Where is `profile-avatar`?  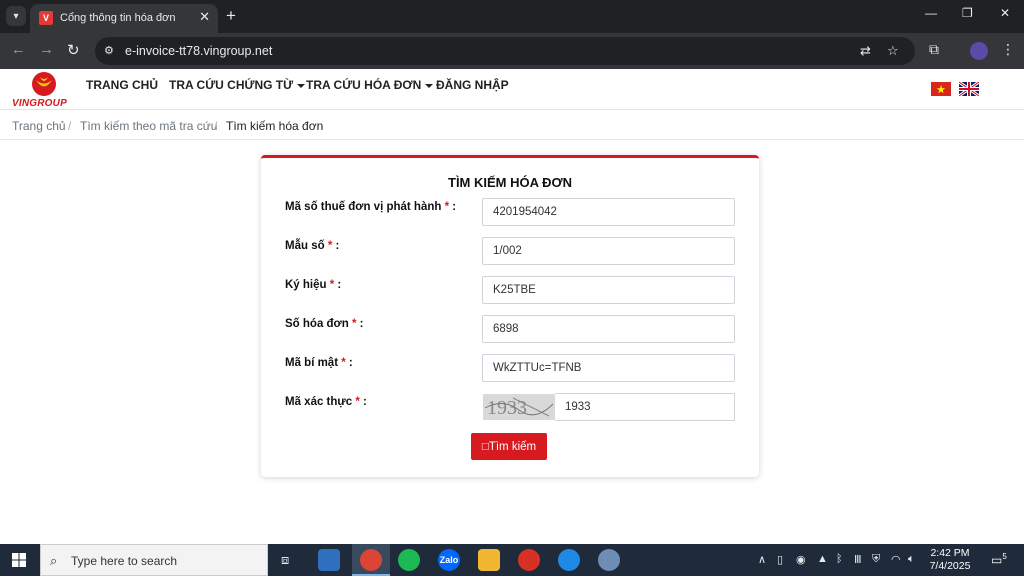
profile-avatar is located at coordinates (979, 51).